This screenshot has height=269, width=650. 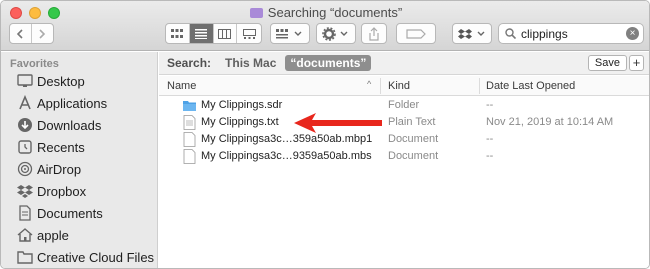 I want to click on add-criteria-button: +, so click(x=636, y=63).